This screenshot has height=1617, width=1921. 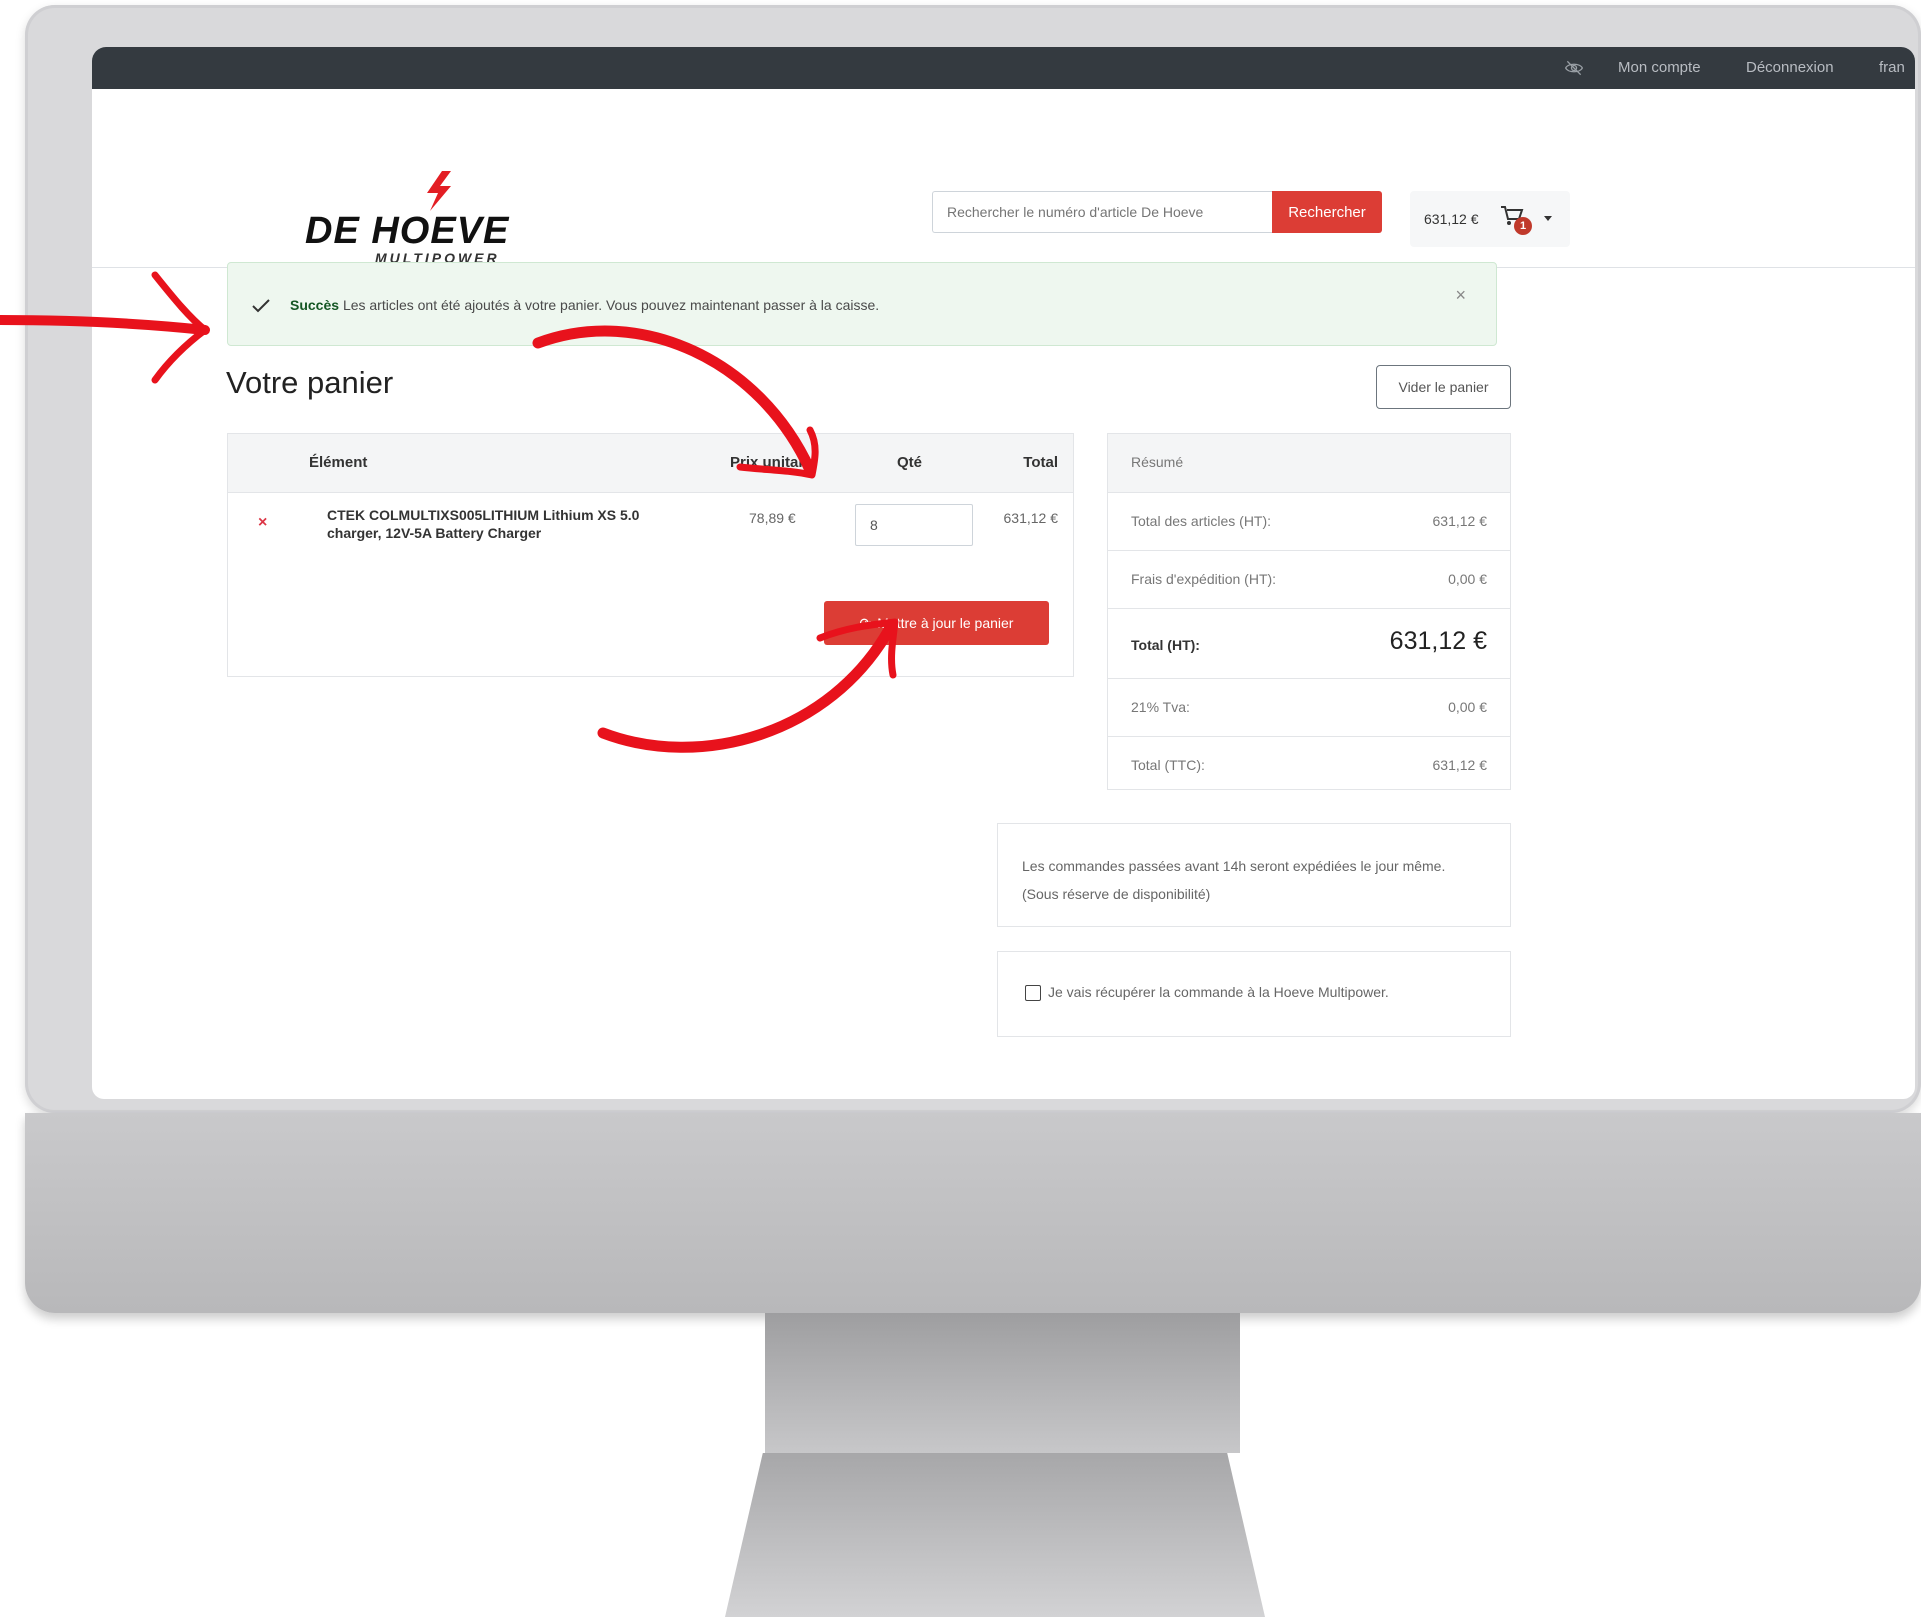 What do you see at coordinates (1201, 521) in the screenshot?
I see `summary-label: Total des articles (HT):` at bounding box center [1201, 521].